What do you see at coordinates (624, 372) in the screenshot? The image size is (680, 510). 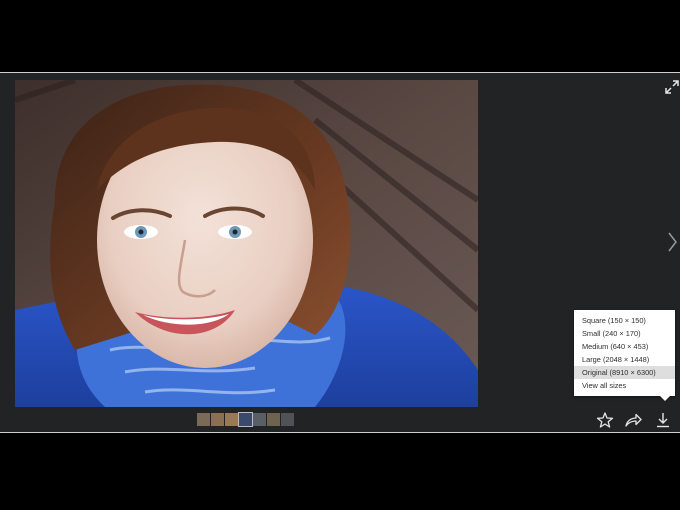 I see `size-option-original: Original (8910 × 6300)` at bounding box center [624, 372].